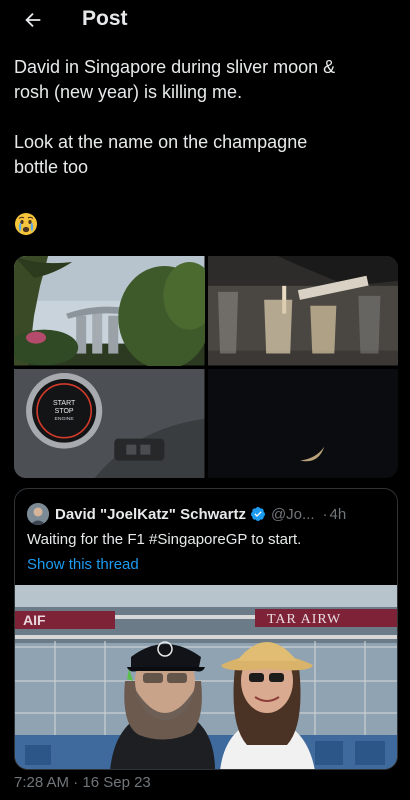  What do you see at coordinates (83, 564) in the screenshot?
I see `show-thread-link: Show this thread` at bounding box center [83, 564].